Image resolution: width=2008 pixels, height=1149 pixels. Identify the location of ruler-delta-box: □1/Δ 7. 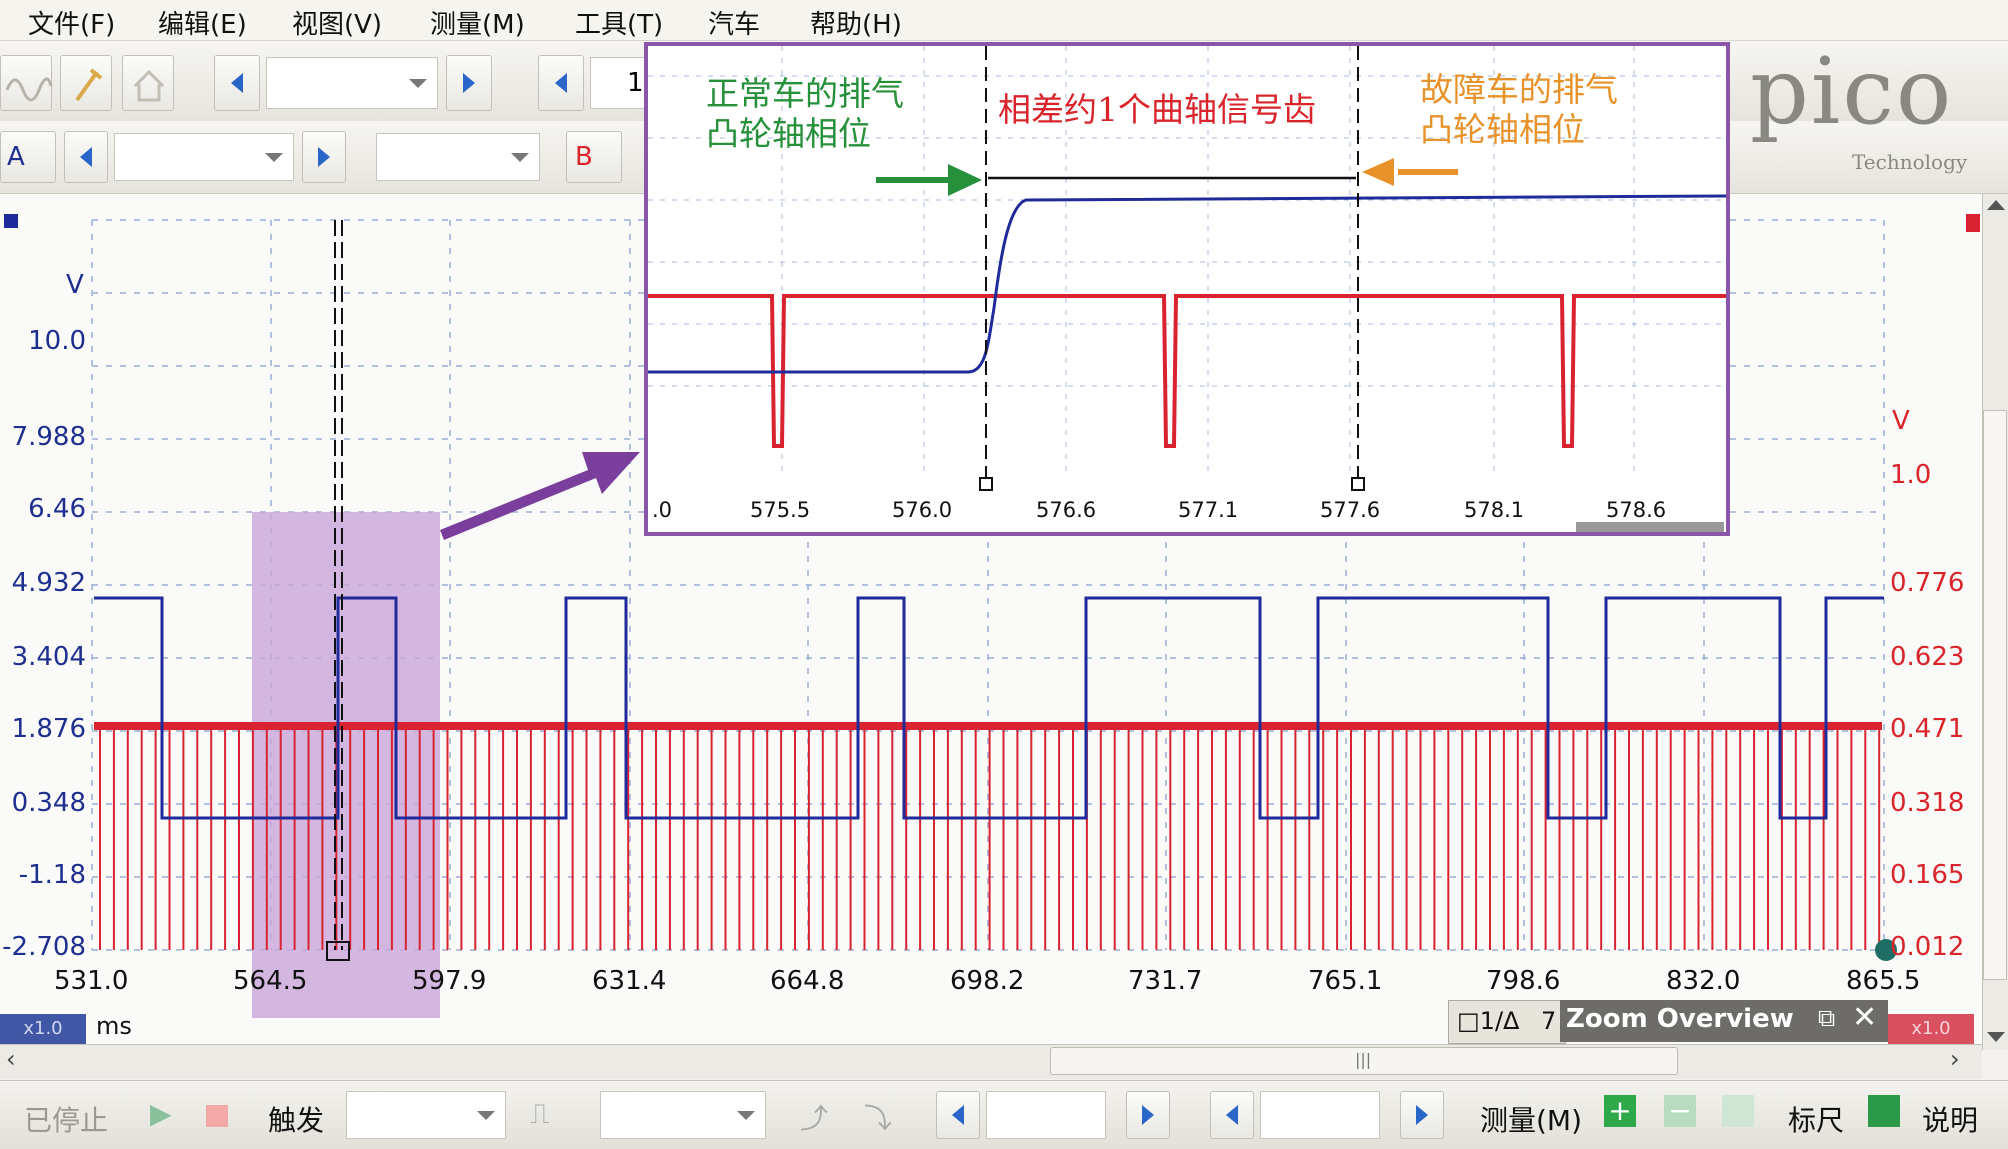
(1507, 1022).